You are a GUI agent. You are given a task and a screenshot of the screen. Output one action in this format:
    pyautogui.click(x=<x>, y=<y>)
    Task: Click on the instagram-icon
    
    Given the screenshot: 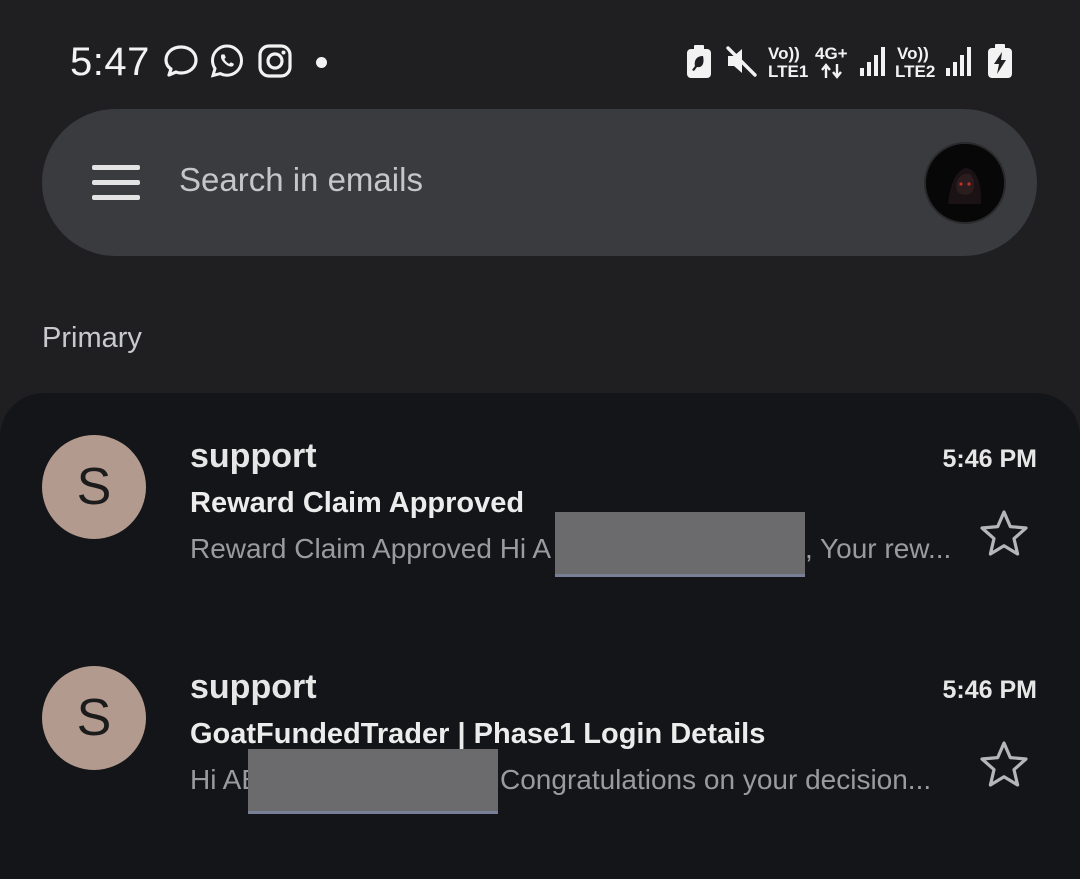 What is the action you would take?
    pyautogui.click(x=275, y=61)
    